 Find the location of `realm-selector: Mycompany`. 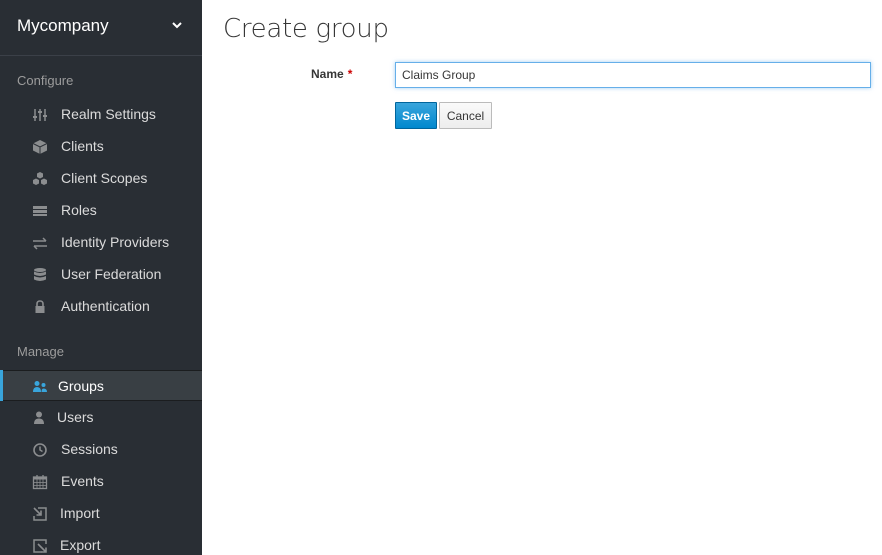

realm-selector: Mycompany is located at coordinates (101, 28).